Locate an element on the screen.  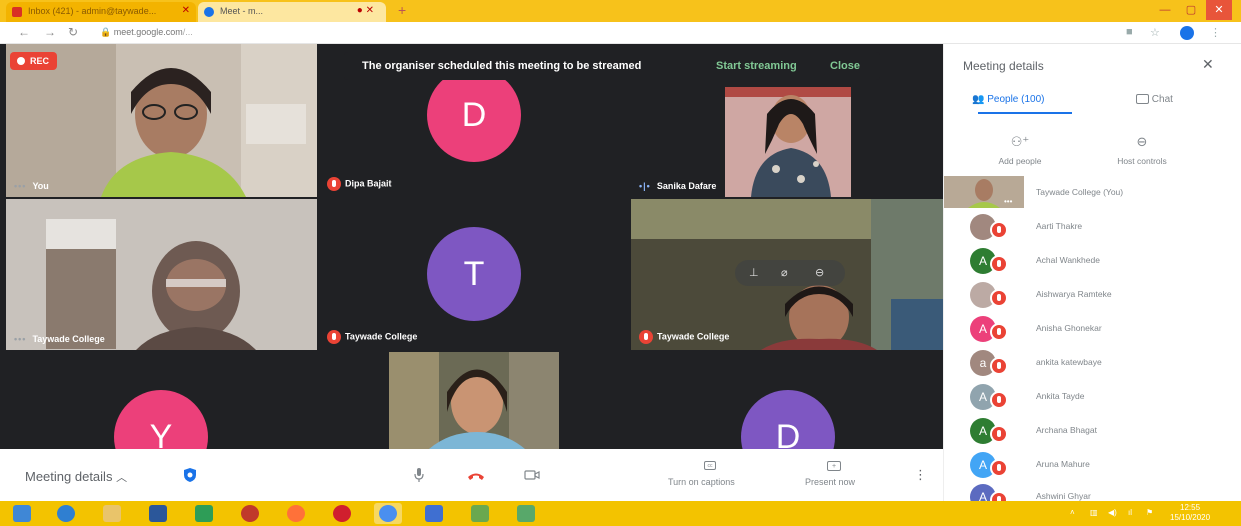
end-call-icon is located at coordinates (476, 476).